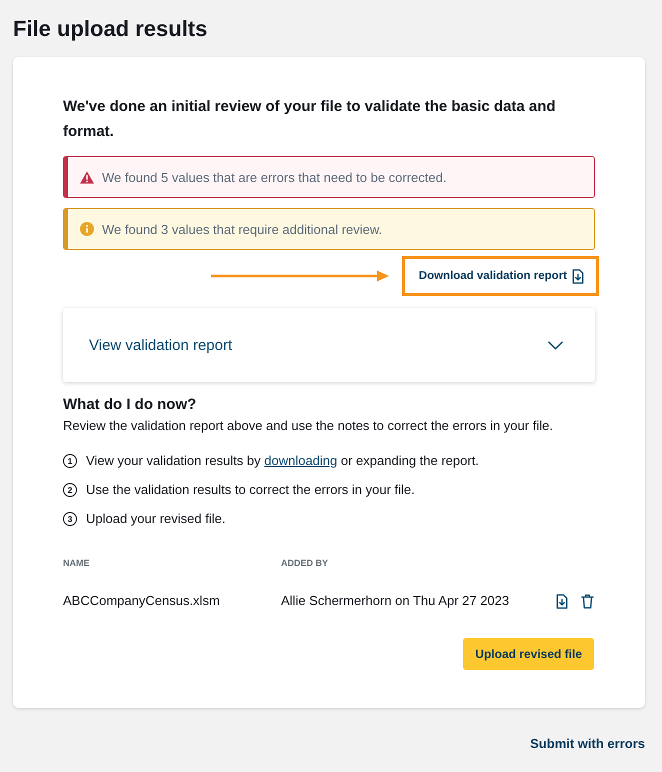 The image size is (662, 772). What do you see at coordinates (250, 490) in the screenshot?
I see `step-text: Use the validation results to correct the errors in your file.` at bounding box center [250, 490].